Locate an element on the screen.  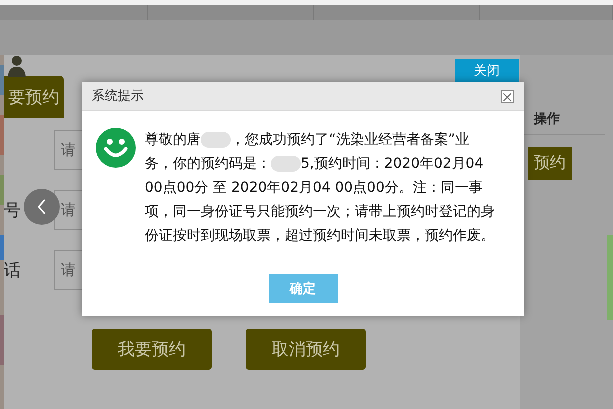
chevron-left-icon is located at coordinates (42, 207).